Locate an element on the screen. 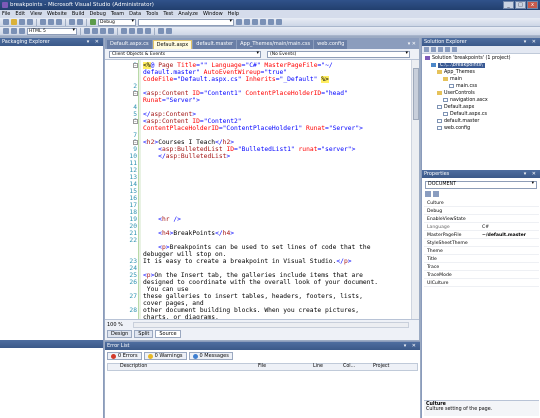 This screenshot has height=418, width=540. categorized-icon is located at coordinates (428, 194).